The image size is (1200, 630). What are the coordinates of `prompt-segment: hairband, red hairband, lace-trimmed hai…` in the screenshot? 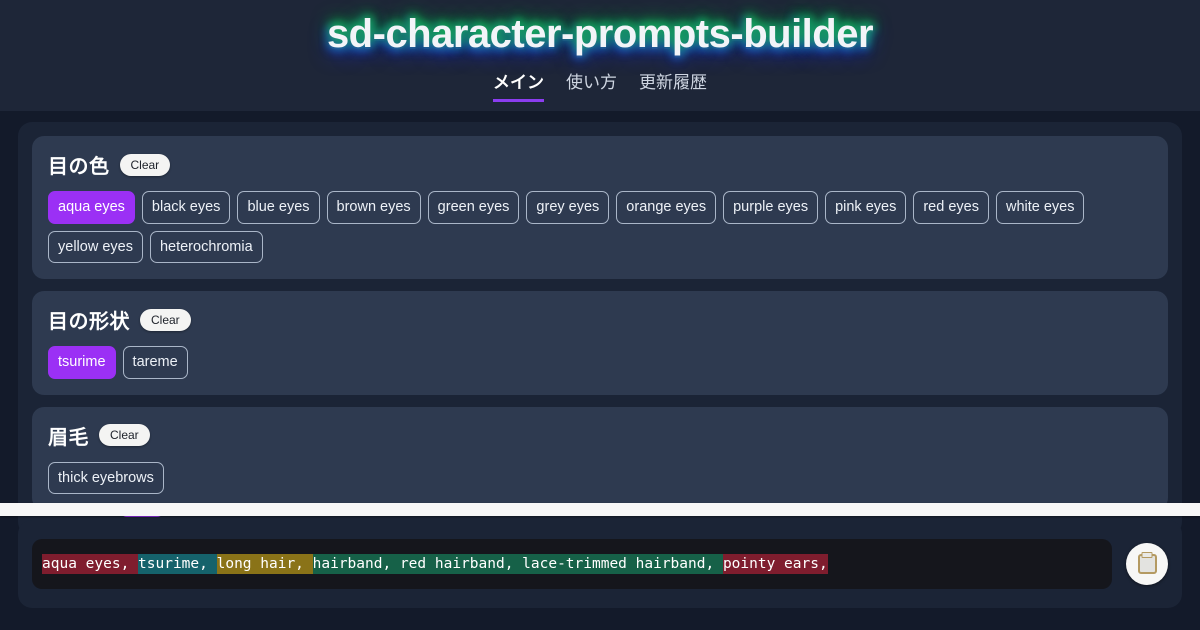 It's located at (517, 564).